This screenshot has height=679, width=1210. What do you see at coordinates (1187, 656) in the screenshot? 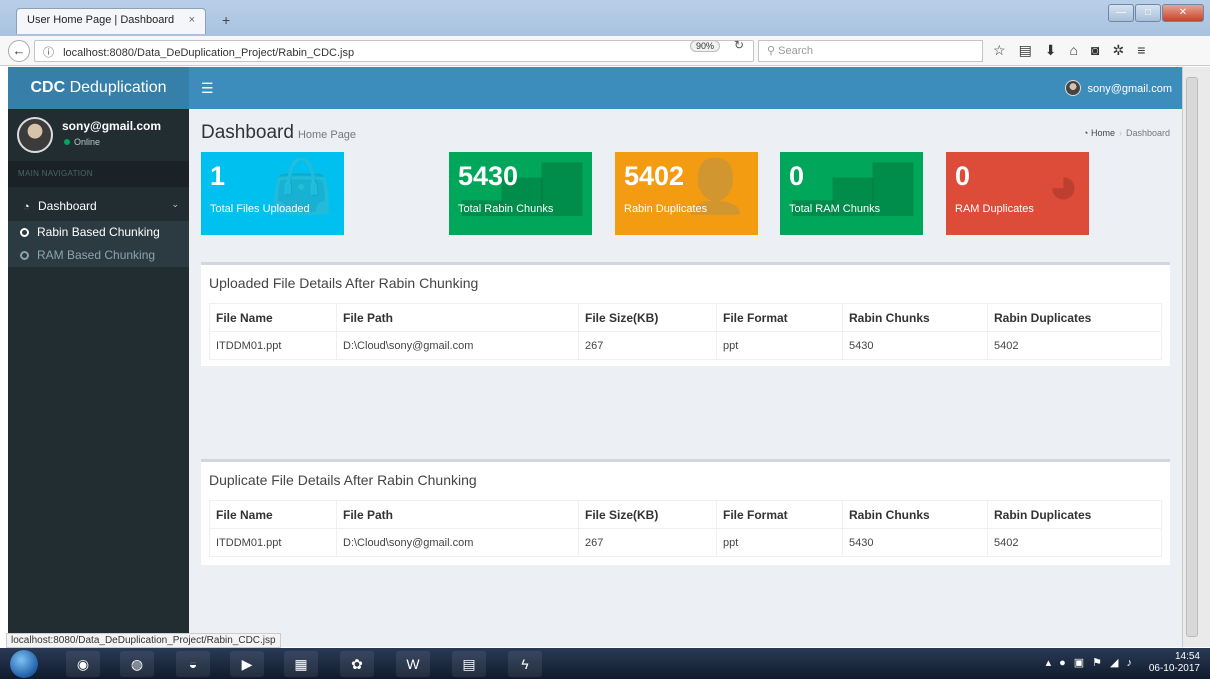
I see `clock-time: 14:54` at bounding box center [1187, 656].